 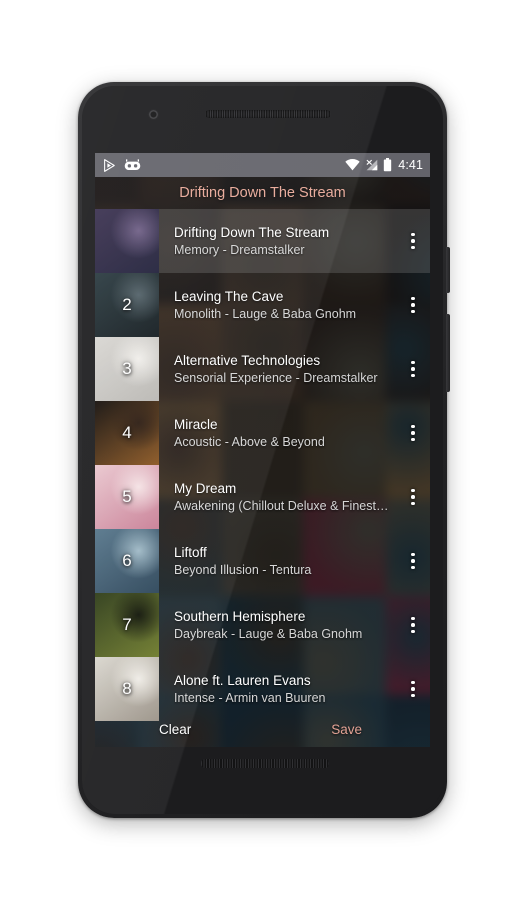 What do you see at coordinates (239, 250) in the screenshot?
I see `track-subtitle: Memory - Dreamstalker` at bounding box center [239, 250].